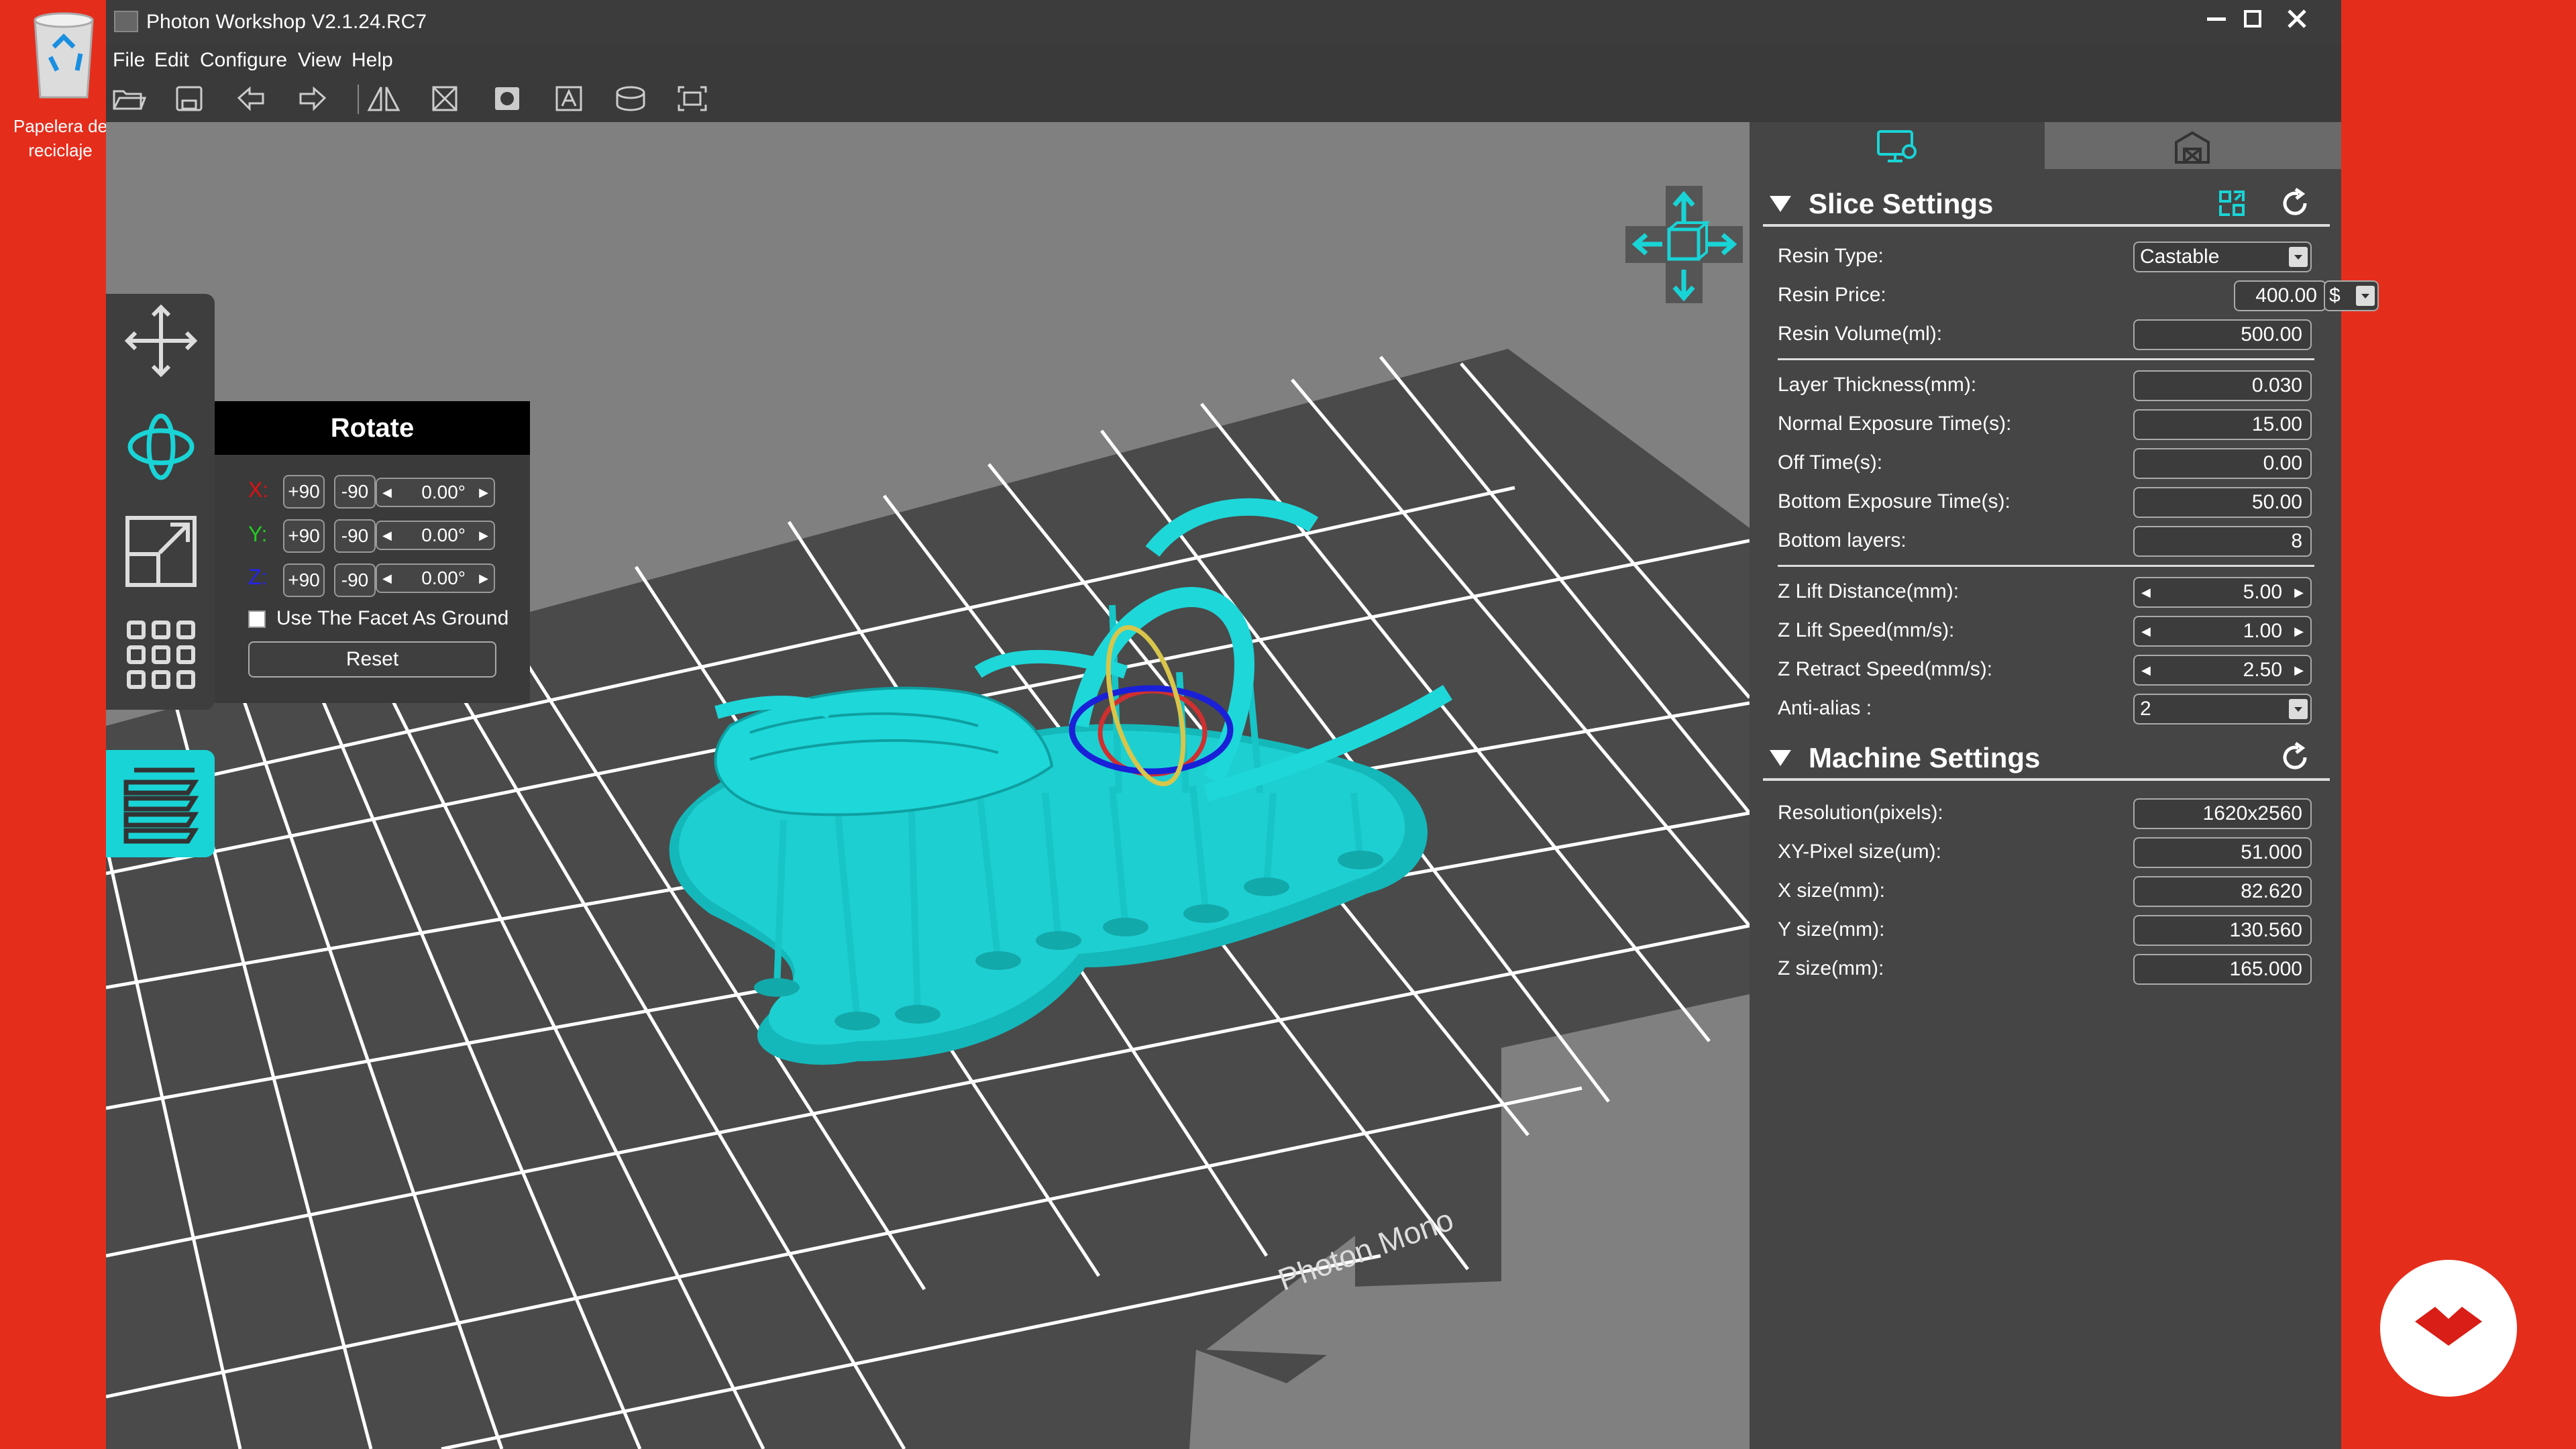  What do you see at coordinates (171, 60) in the screenshot?
I see `menu-edit: Edit` at bounding box center [171, 60].